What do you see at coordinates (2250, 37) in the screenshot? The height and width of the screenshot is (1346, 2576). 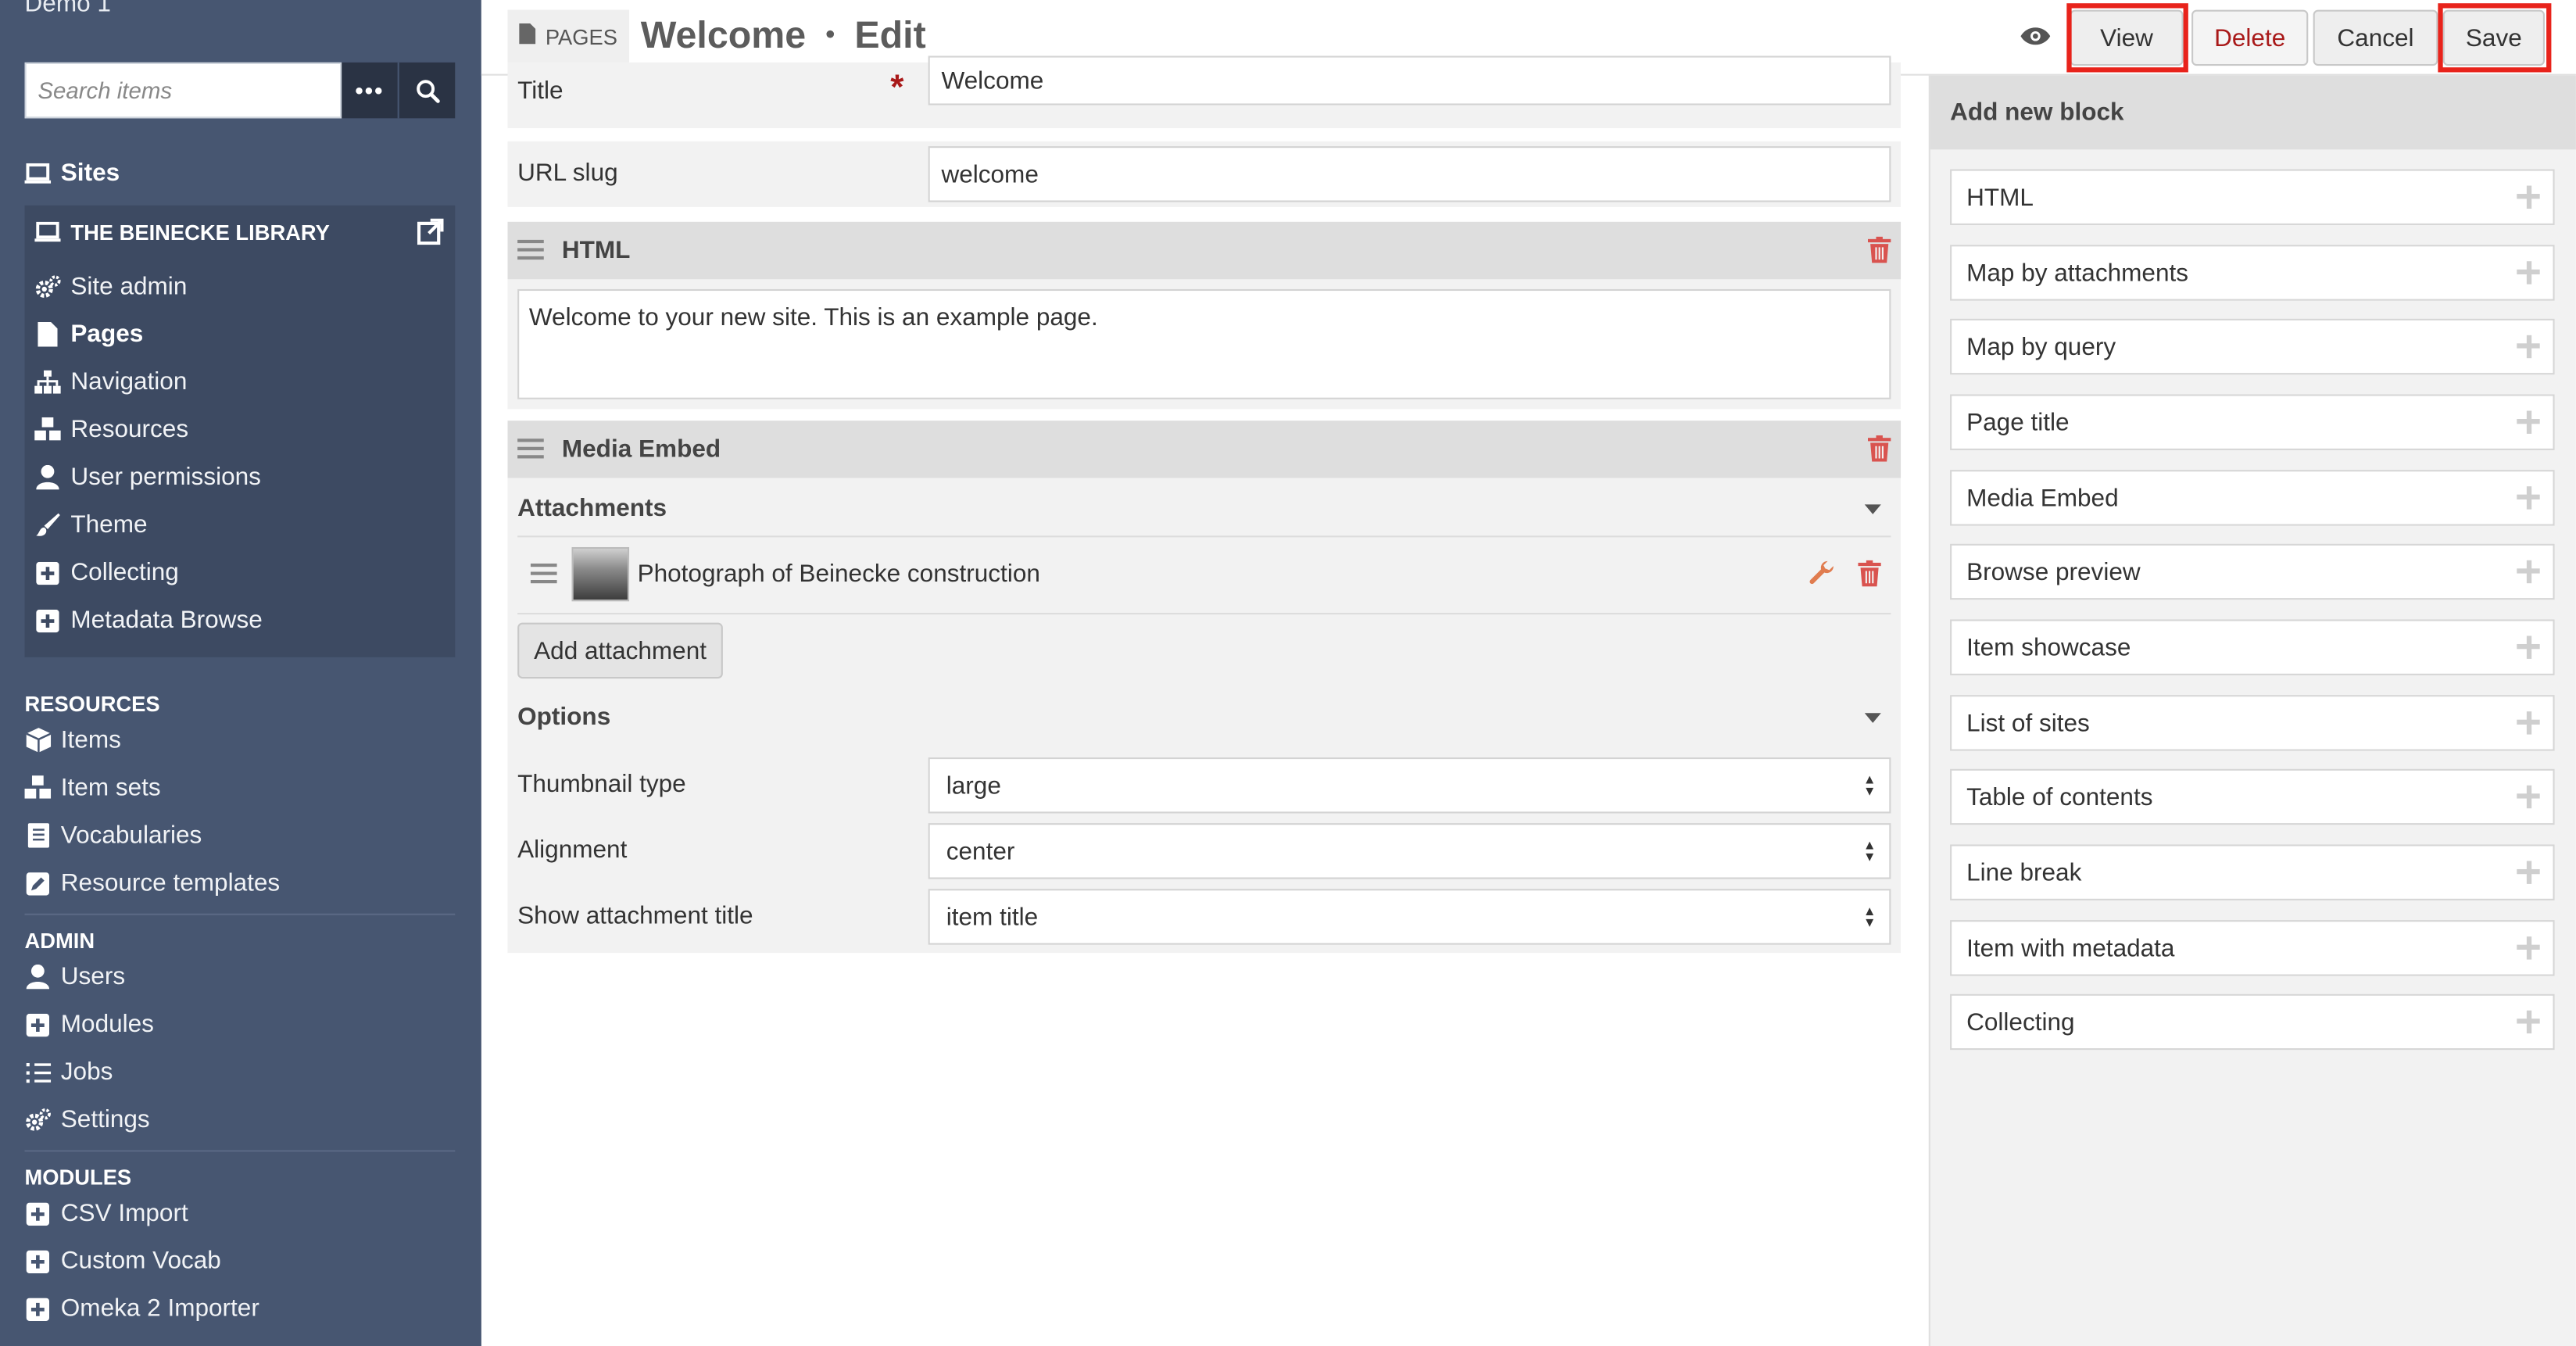 I see `delete-button: Delete` at bounding box center [2250, 37].